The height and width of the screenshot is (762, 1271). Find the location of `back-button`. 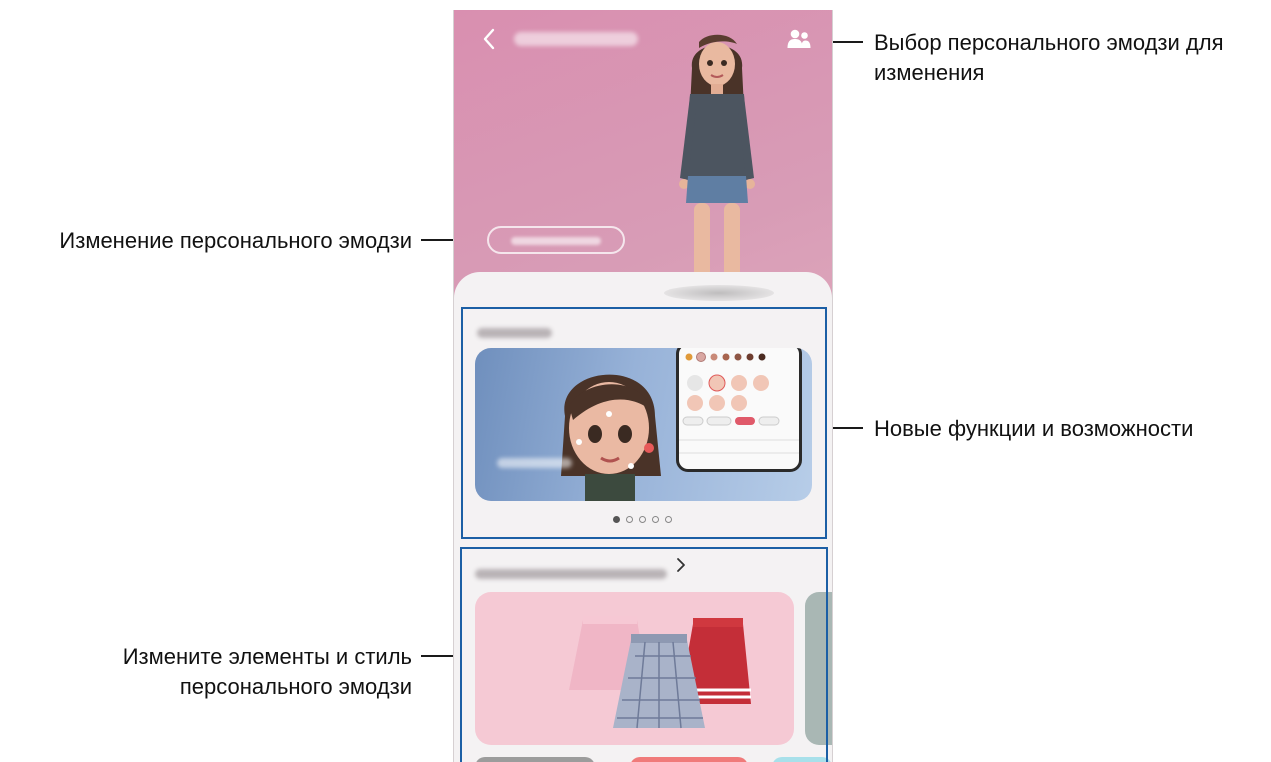

back-button is located at coordinates (489, 39).